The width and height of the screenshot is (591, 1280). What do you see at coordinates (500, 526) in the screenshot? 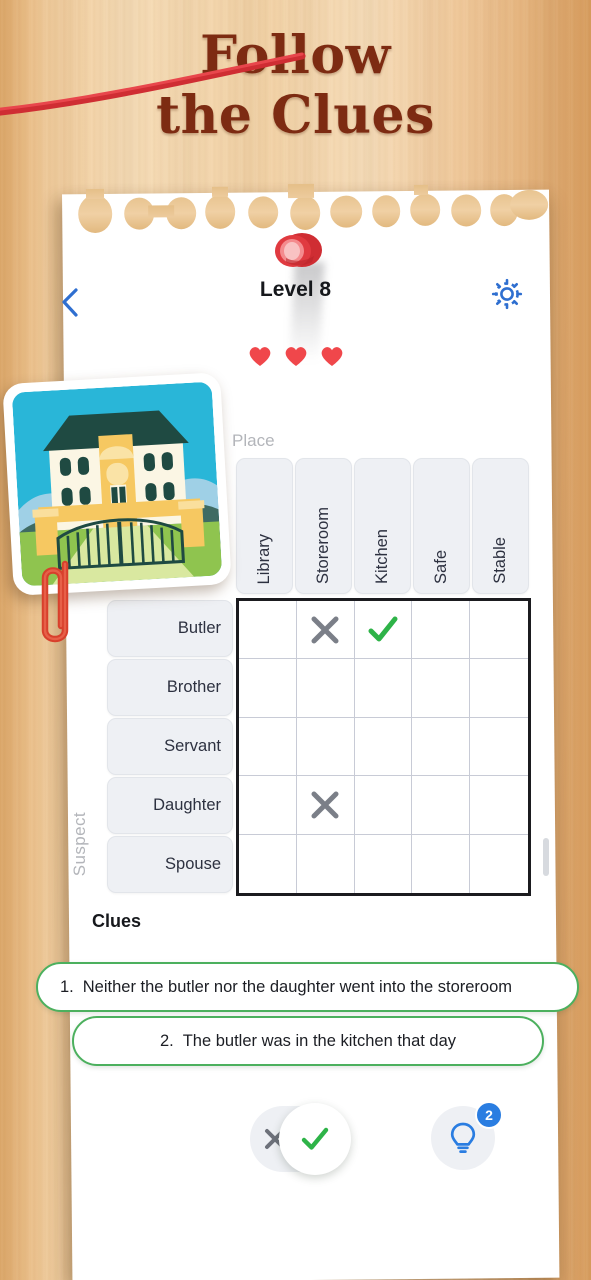
I see `column-header-stable: Stable` at bounding box center [500, 526].